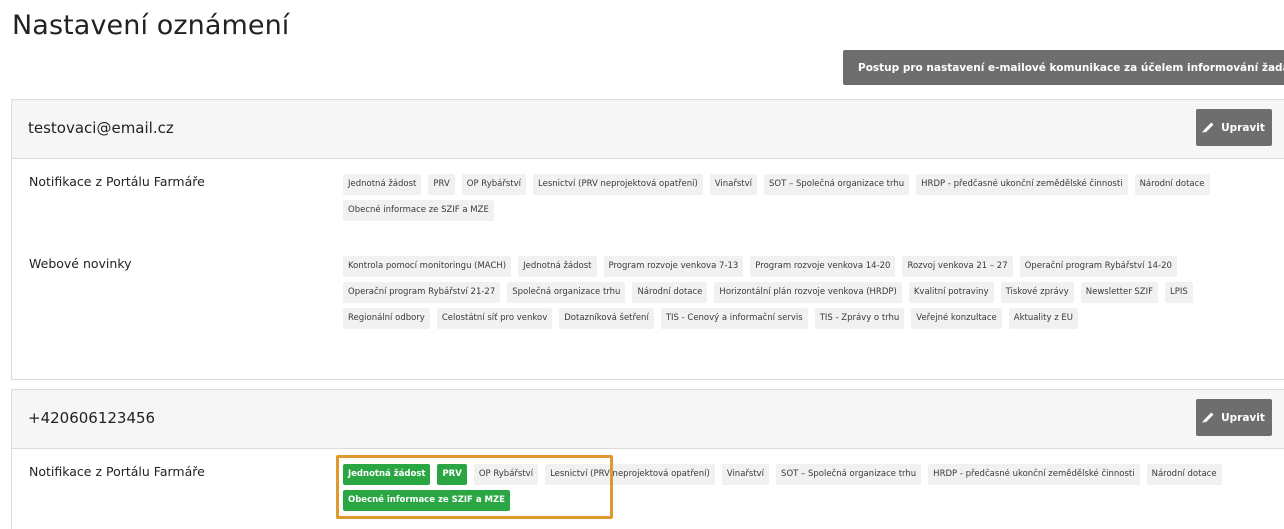 The image size is (1284, 529). I want to click on tag: Obecné informace ze SZIF a MZE, so click(418, 210).